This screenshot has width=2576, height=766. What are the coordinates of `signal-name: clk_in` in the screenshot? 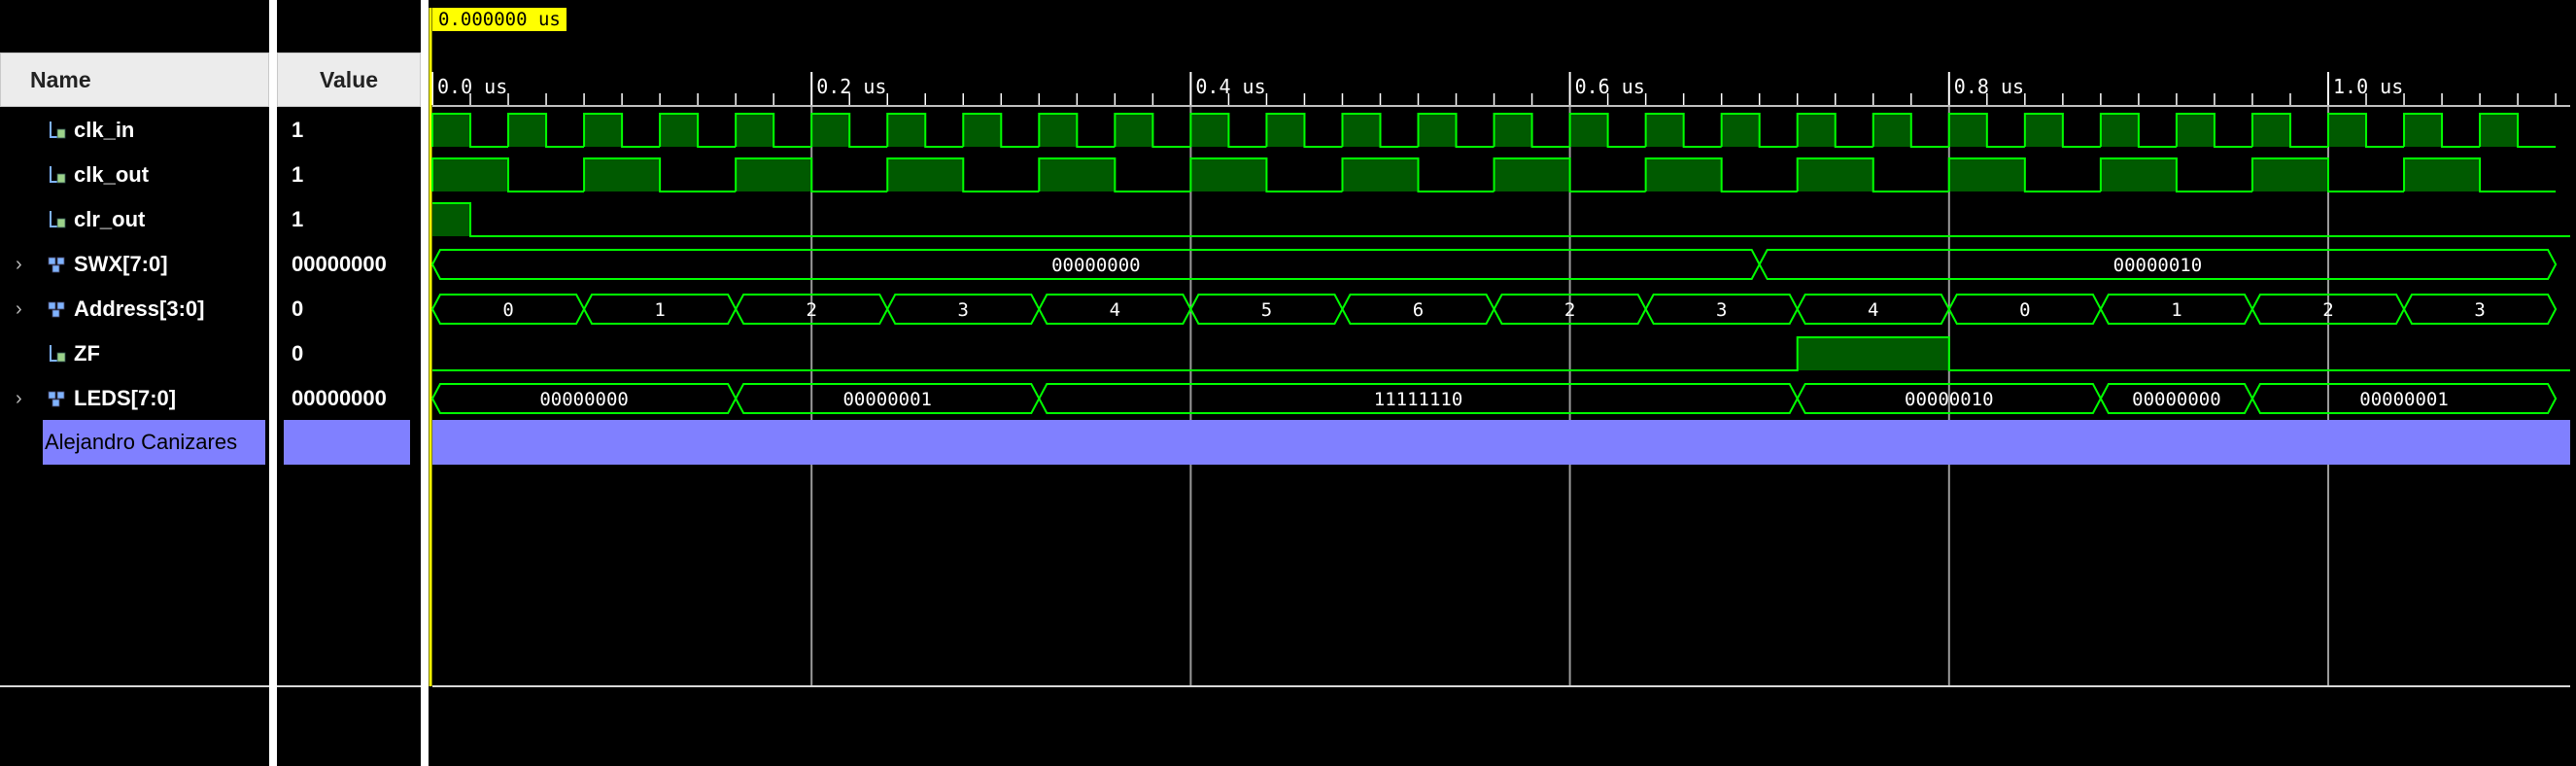 It's located at (104, 130).